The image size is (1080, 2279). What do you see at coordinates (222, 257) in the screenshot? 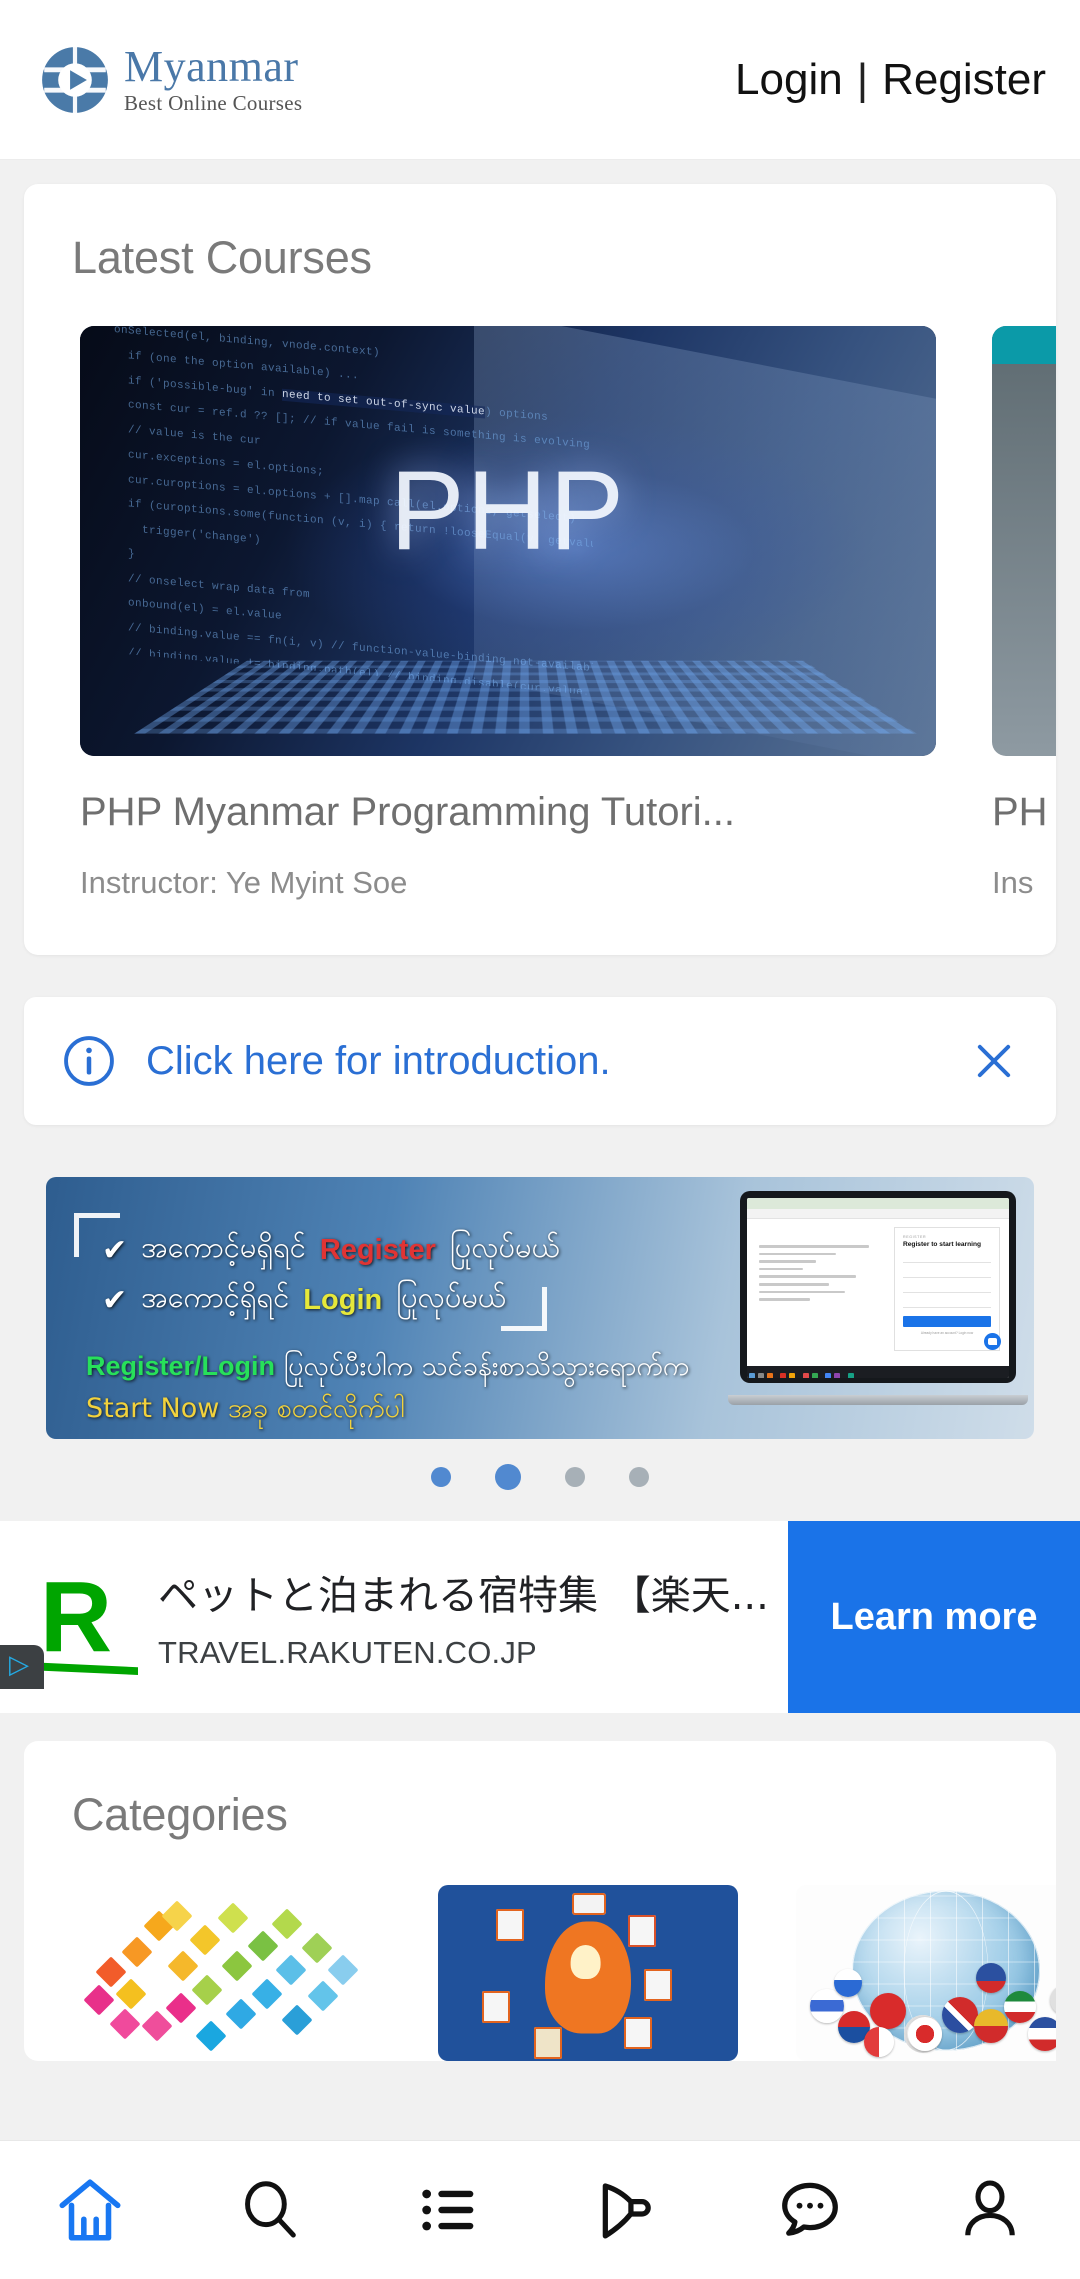
I see `latest-courses-title: Latest Courses` at bounding box center [222, 257].